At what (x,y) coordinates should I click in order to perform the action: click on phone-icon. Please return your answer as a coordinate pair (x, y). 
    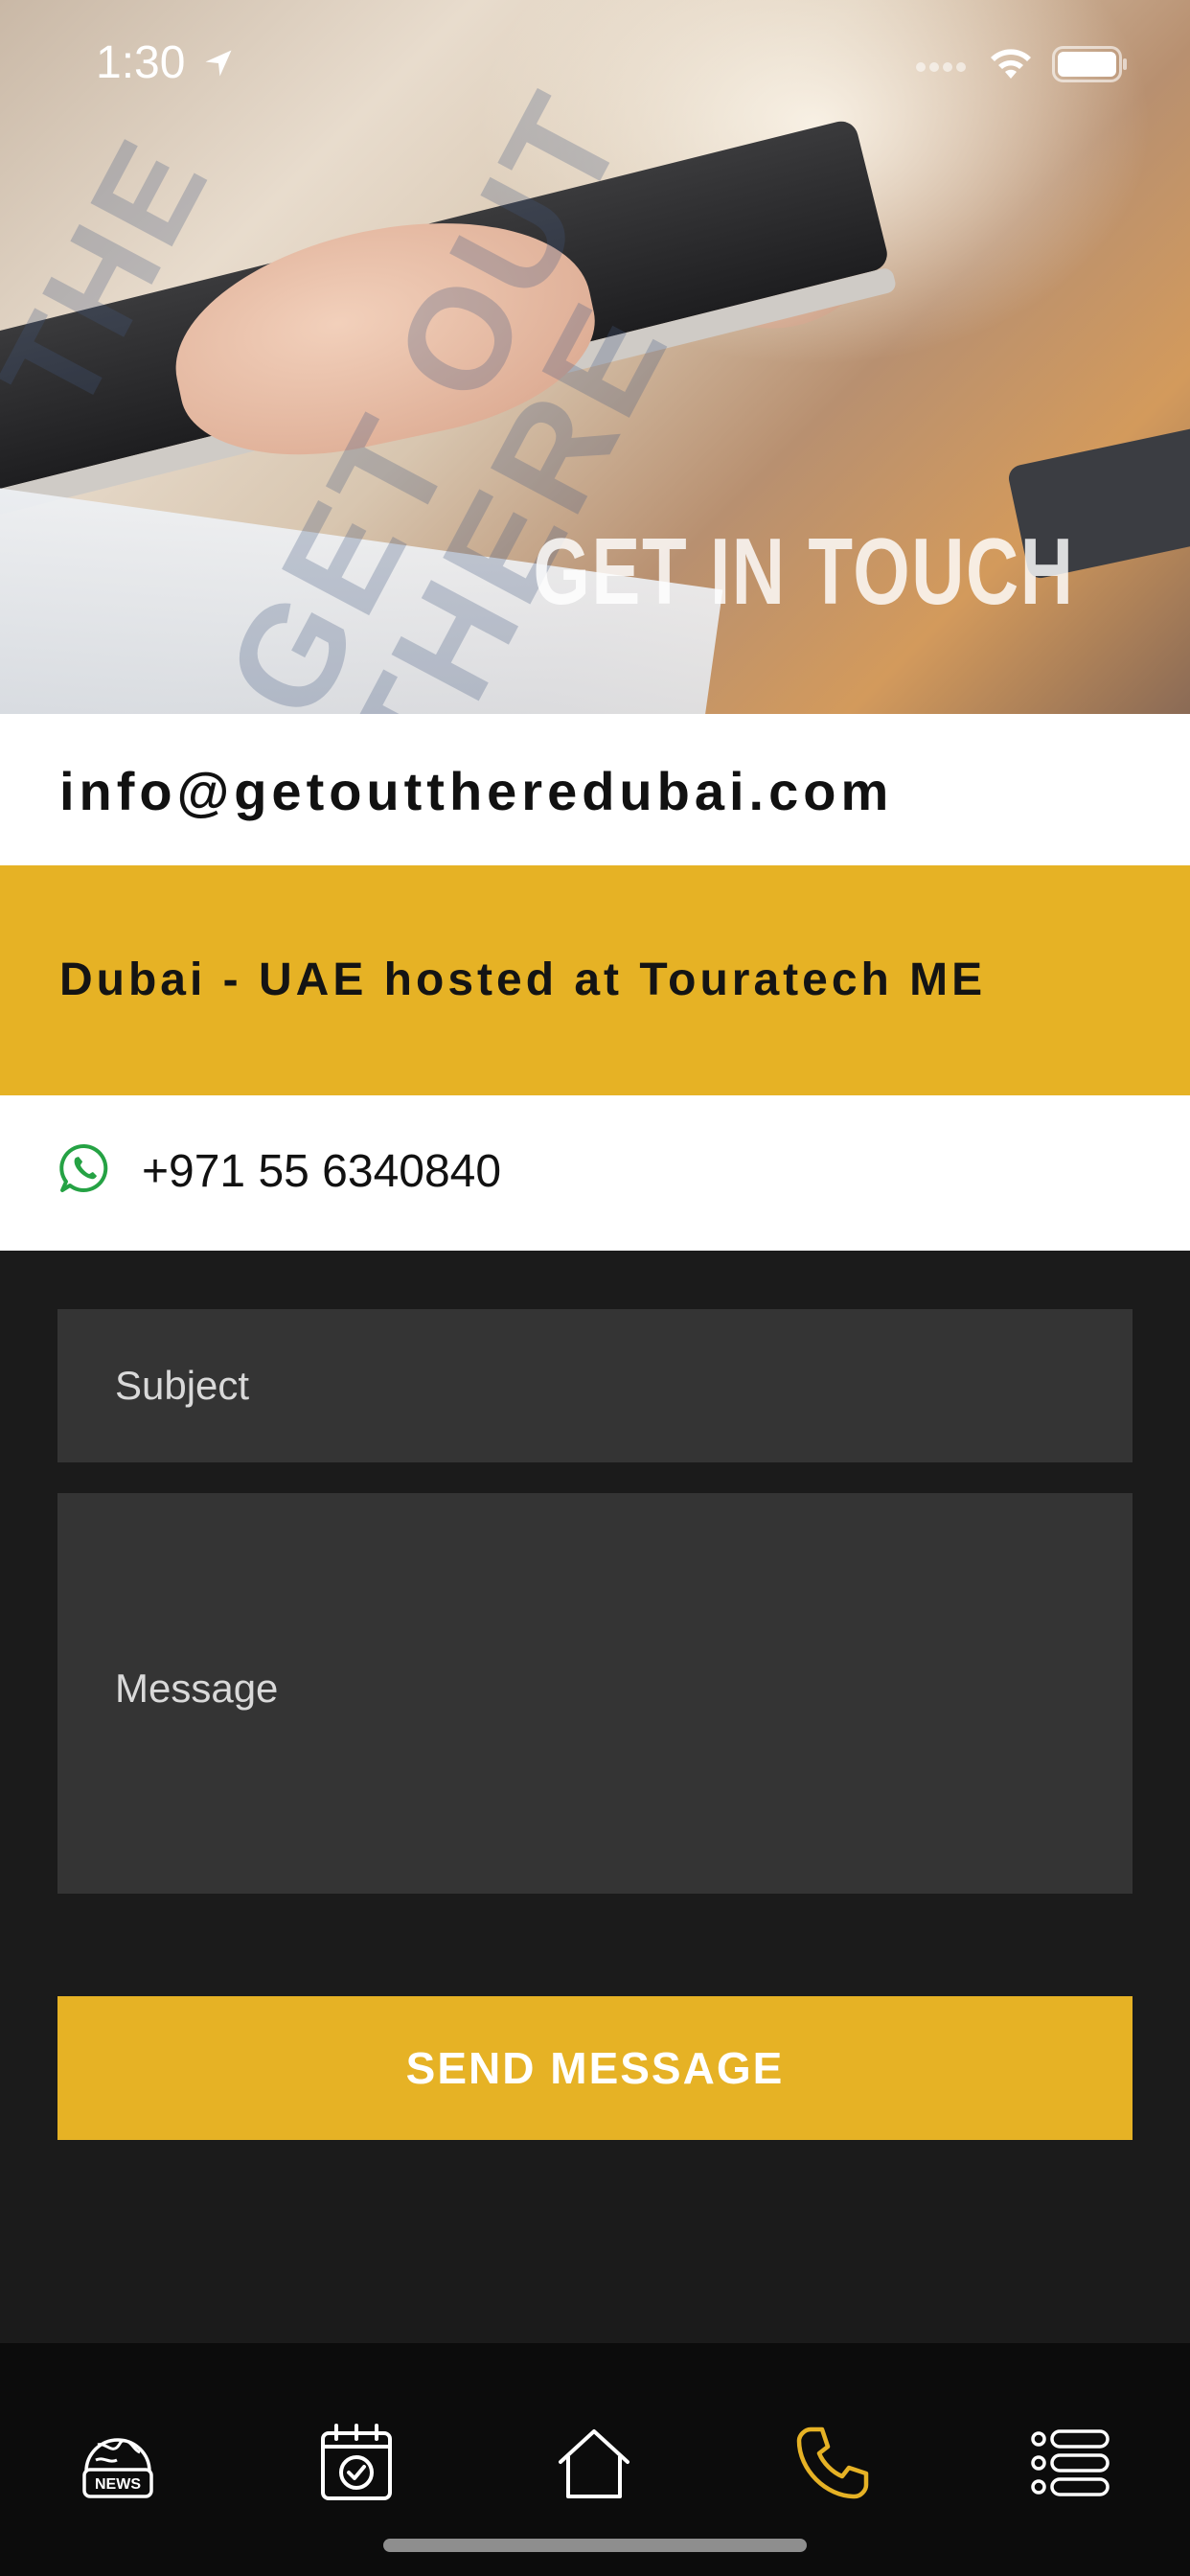
    Looking at the image, I should click on (833, 2463).